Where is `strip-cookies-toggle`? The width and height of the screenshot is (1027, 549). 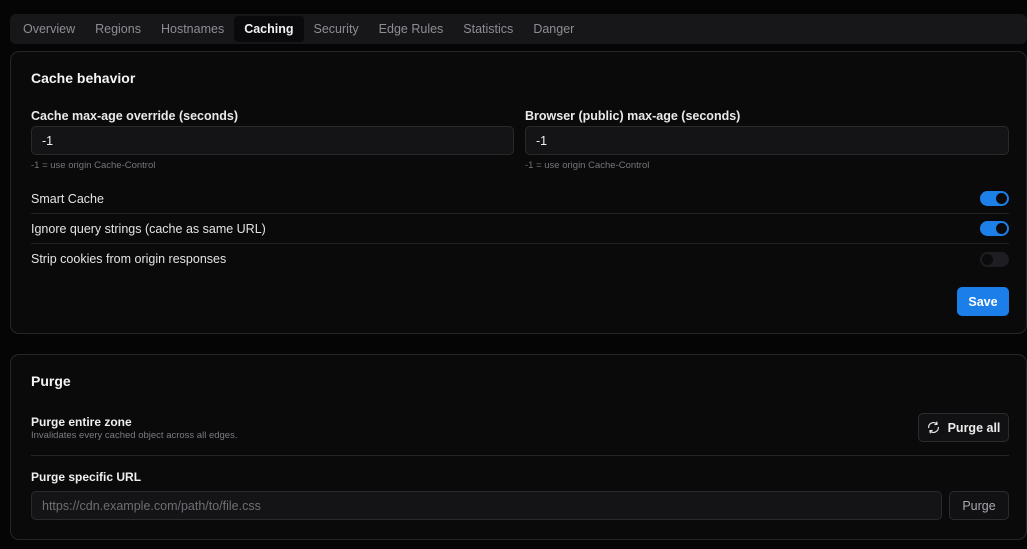 strip-cookies-toggle is located at coordinates (994, 259).